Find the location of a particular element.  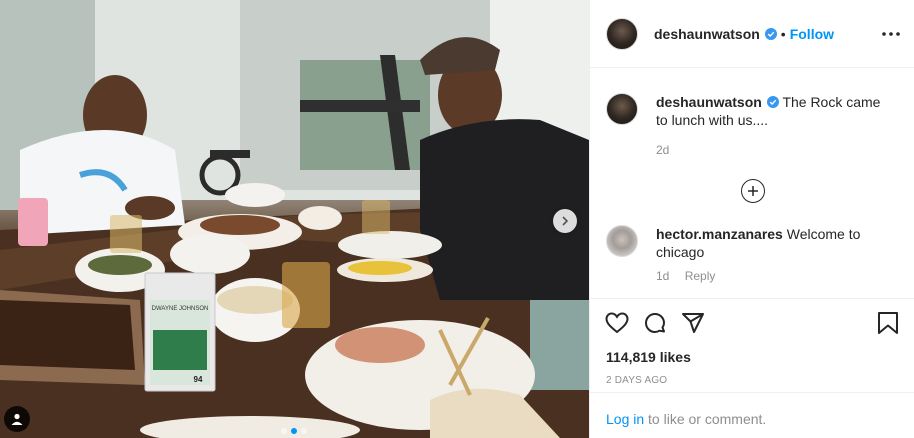

caption-avatar is located at coordinates (622, 109).